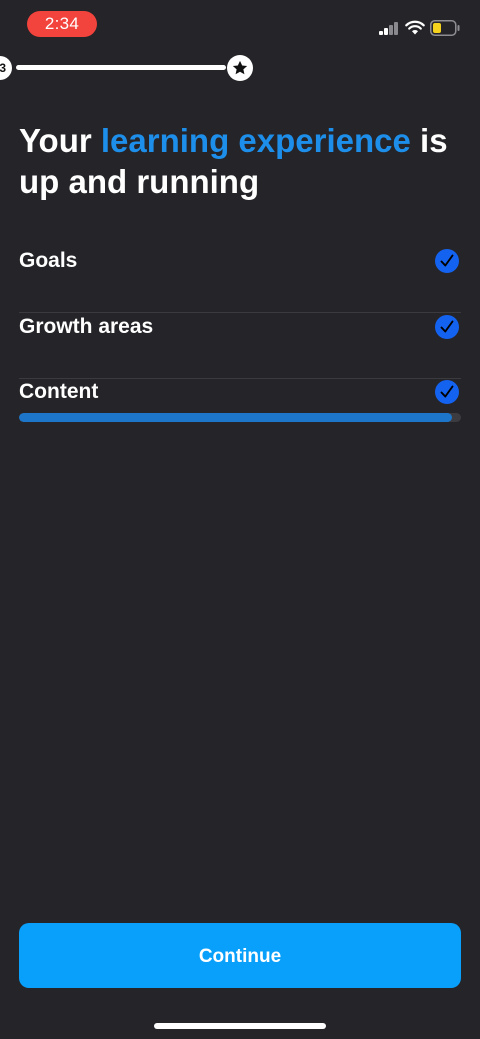 The height and width of the screenshot is (1039, 480). I want to click on step-progress-line, so click(121, 67).